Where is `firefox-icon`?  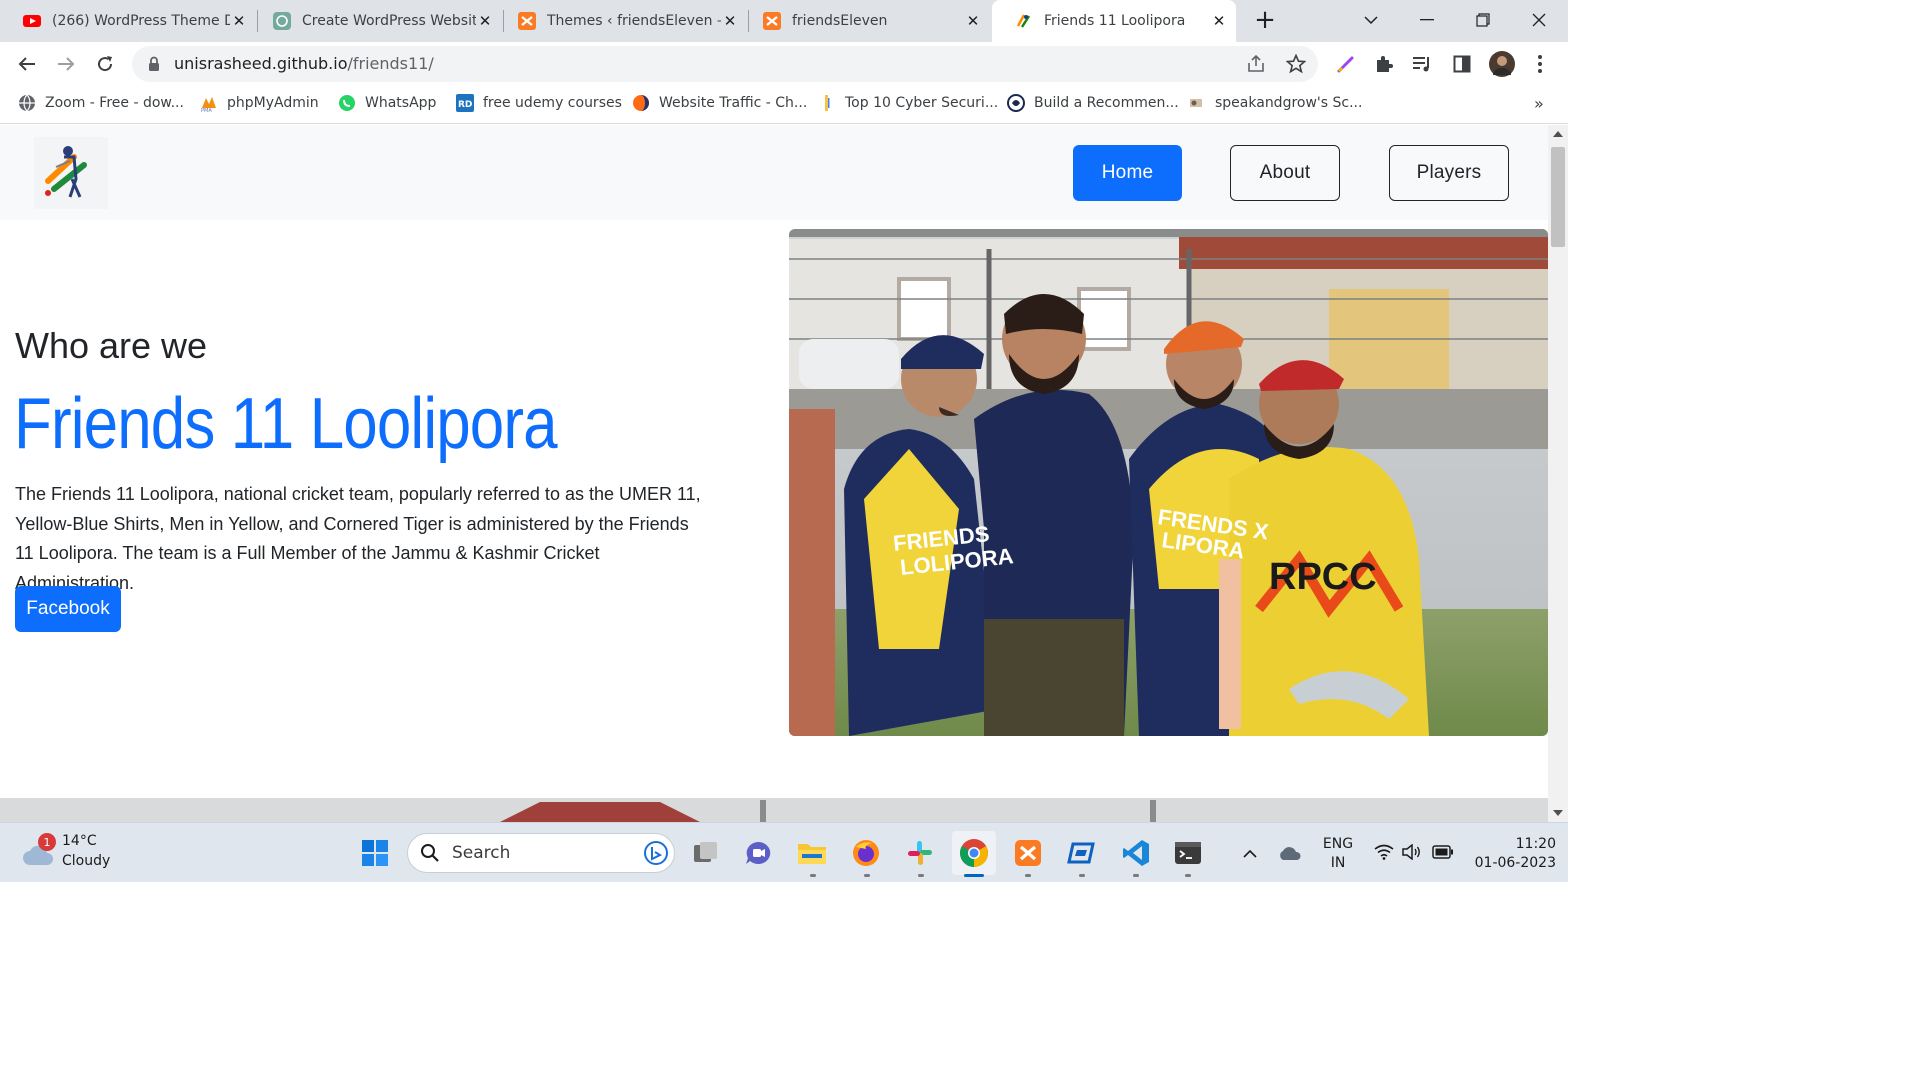 firefox-icon is located at coordinates (866, 853).